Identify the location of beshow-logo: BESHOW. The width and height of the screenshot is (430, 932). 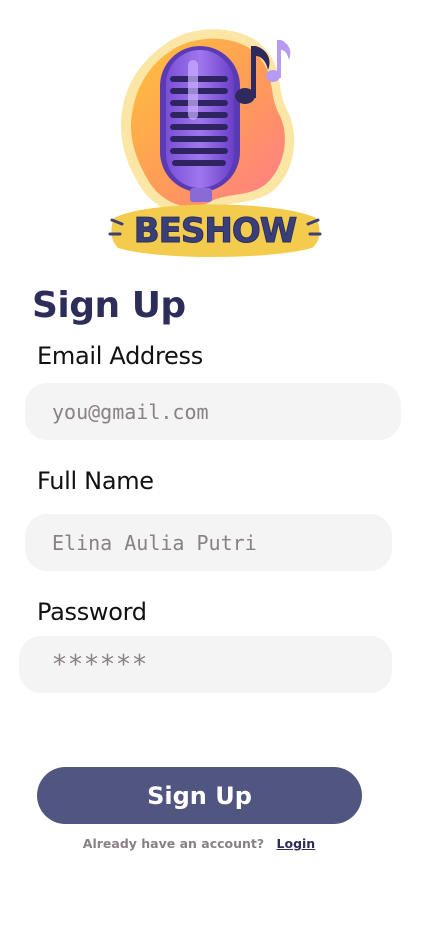
(215, 140).